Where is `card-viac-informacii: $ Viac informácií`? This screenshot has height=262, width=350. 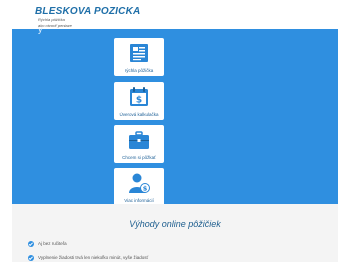
card-viac-informacii: $ Viac informácií is located at coordinates (139, 187).